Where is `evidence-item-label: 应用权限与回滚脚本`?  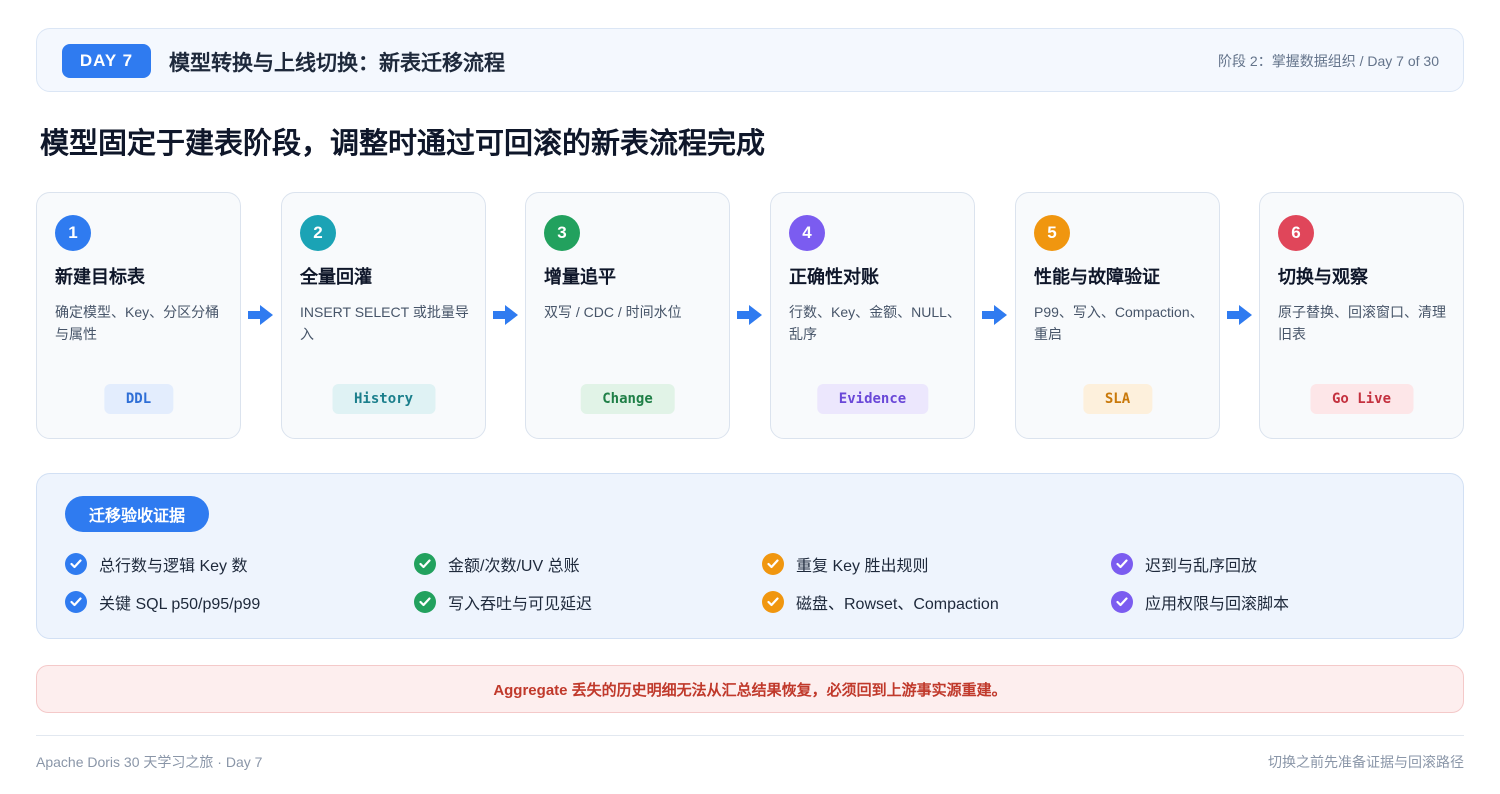 evidence-item-label: 应用权限与回滚脚本 is located at coordinates (1217, 604).